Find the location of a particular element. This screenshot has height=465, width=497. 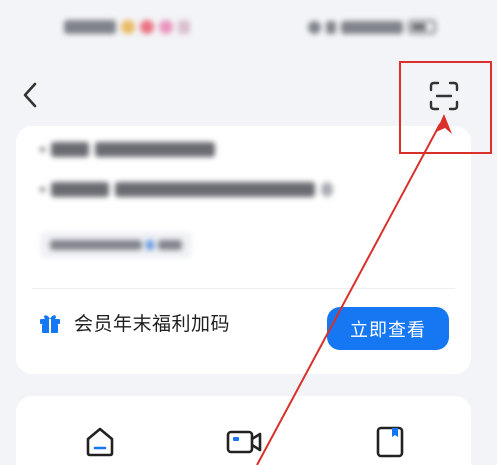

document-icon is located at coordinates (390, 442).